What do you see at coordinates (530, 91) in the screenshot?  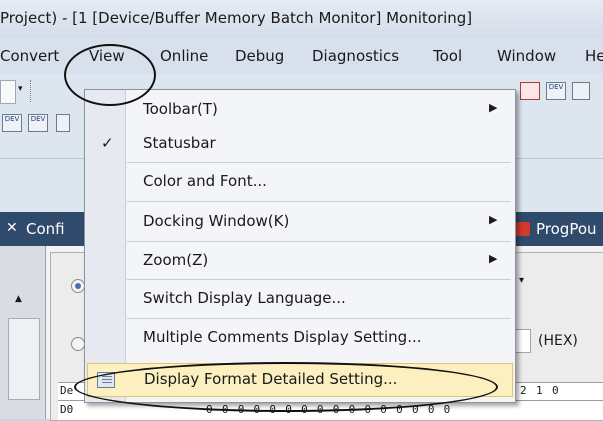 I see `red-monitor-icon` at bounding box center [530, 91].